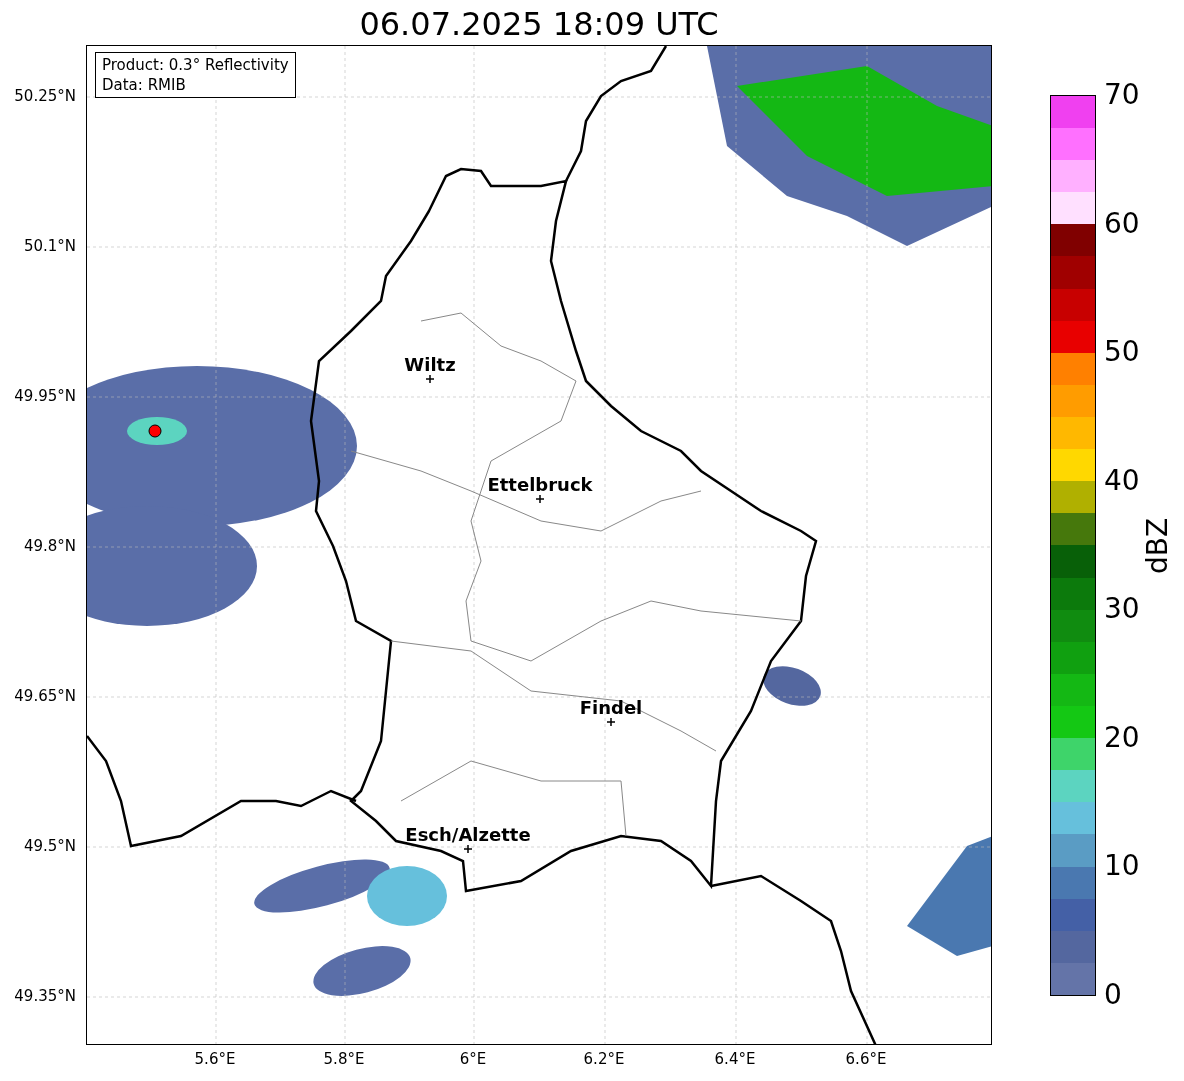 The image size is (1184, 1081). I want to click on legend-text: Product: 0.3° Reflectivity, so click(195, 65).